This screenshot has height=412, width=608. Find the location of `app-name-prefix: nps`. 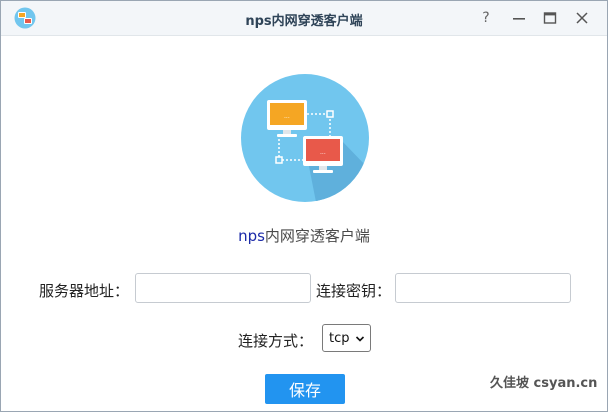

app-name-prefix: nps is located at coordinates (251, 236).